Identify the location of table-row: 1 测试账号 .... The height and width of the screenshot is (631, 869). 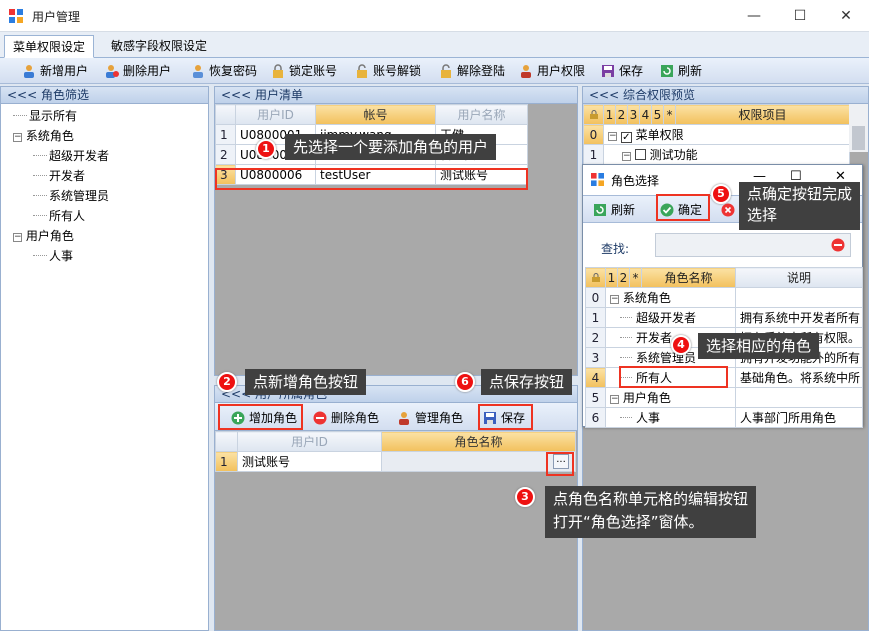
(395, 461).